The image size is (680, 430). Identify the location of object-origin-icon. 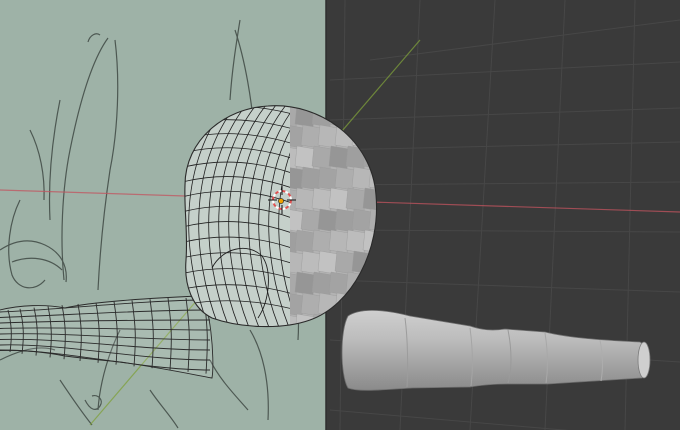
(281, 201).